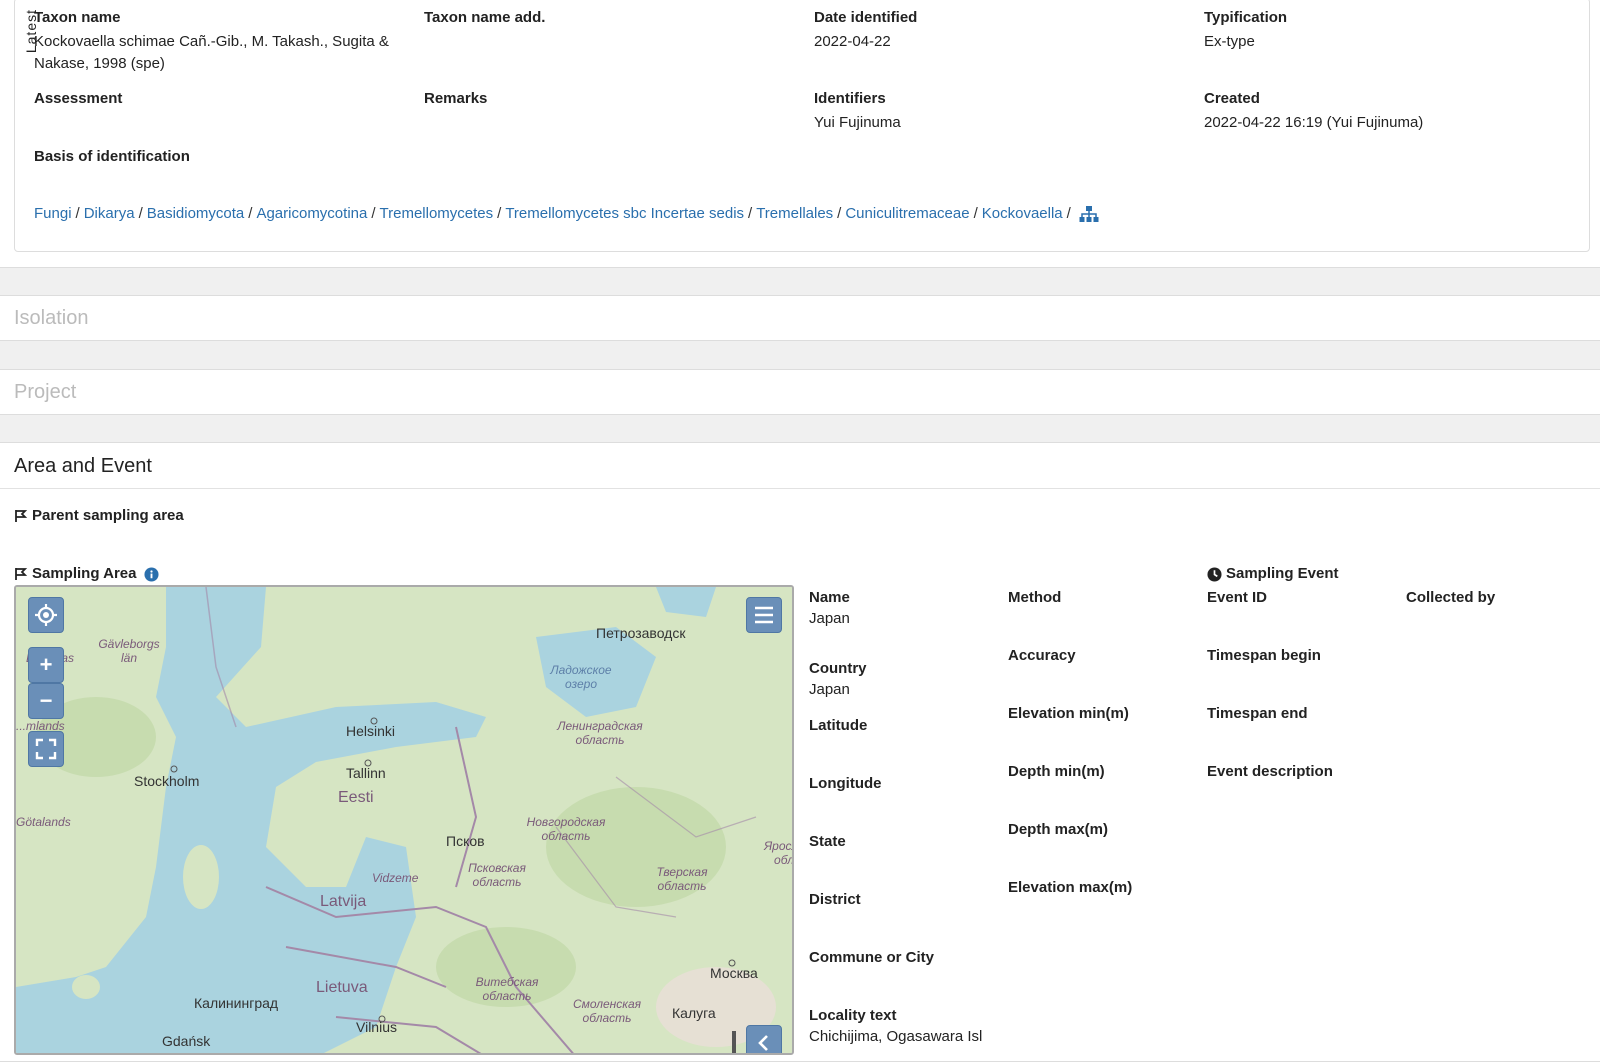 The height and width of the screenshot is (1062, 1600). I want to click on method-label: Depth min(m), so click(1056, 771).